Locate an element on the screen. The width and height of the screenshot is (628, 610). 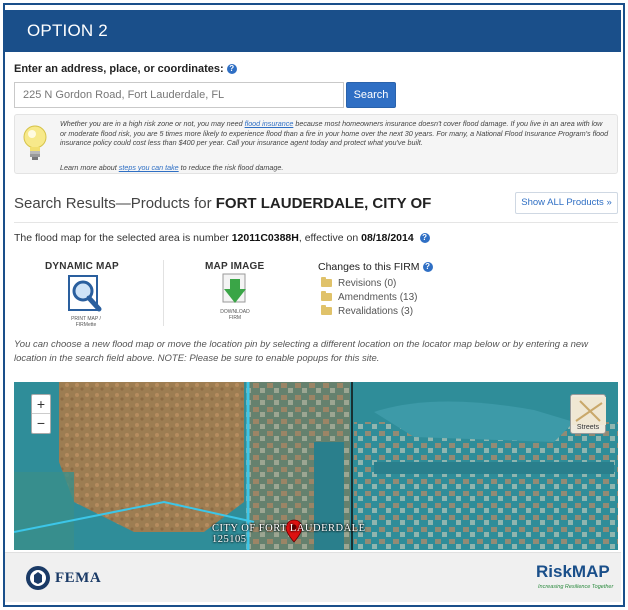
change-revisions: Revisions (0) is located at coordinates (358, 283).